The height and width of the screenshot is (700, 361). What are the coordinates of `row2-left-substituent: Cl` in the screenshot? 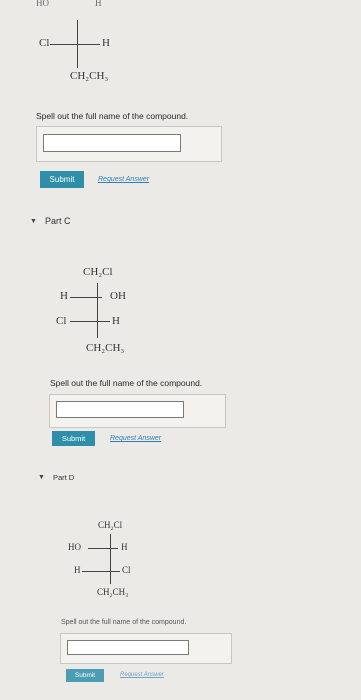 It's located at (61, 321).